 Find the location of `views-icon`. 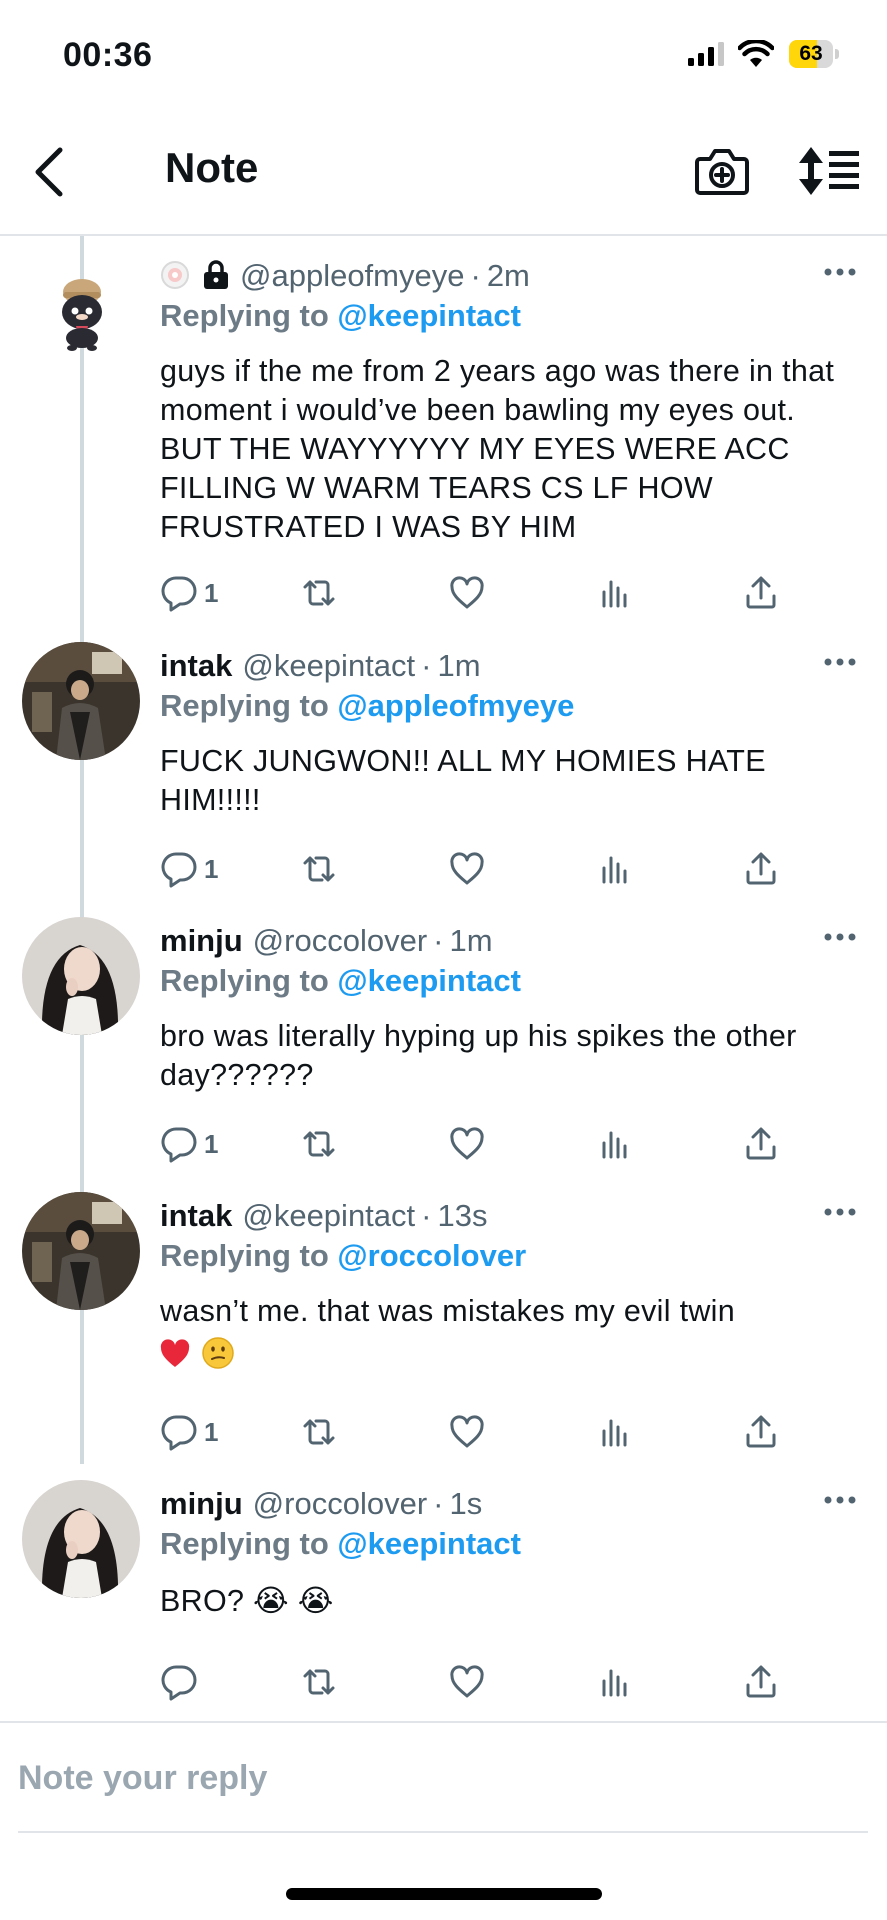

views-icon is located at coordinates (614, 594).